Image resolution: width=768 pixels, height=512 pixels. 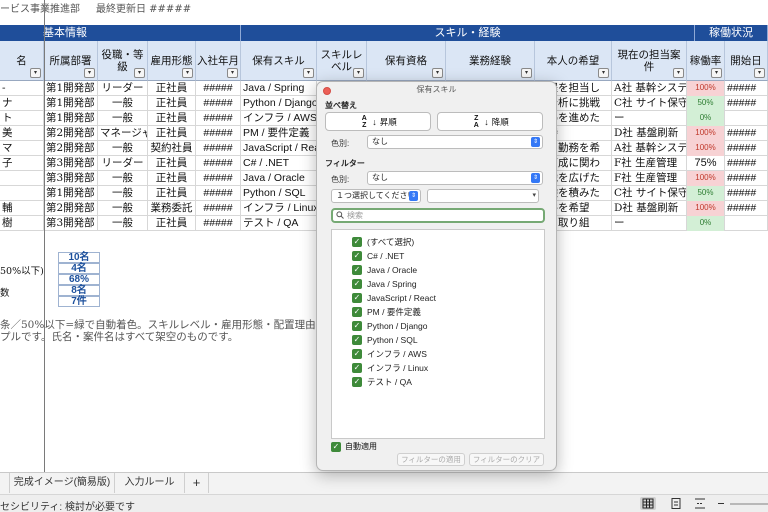 I want to click on zoom-out-icon, so click(x=721, y=503).